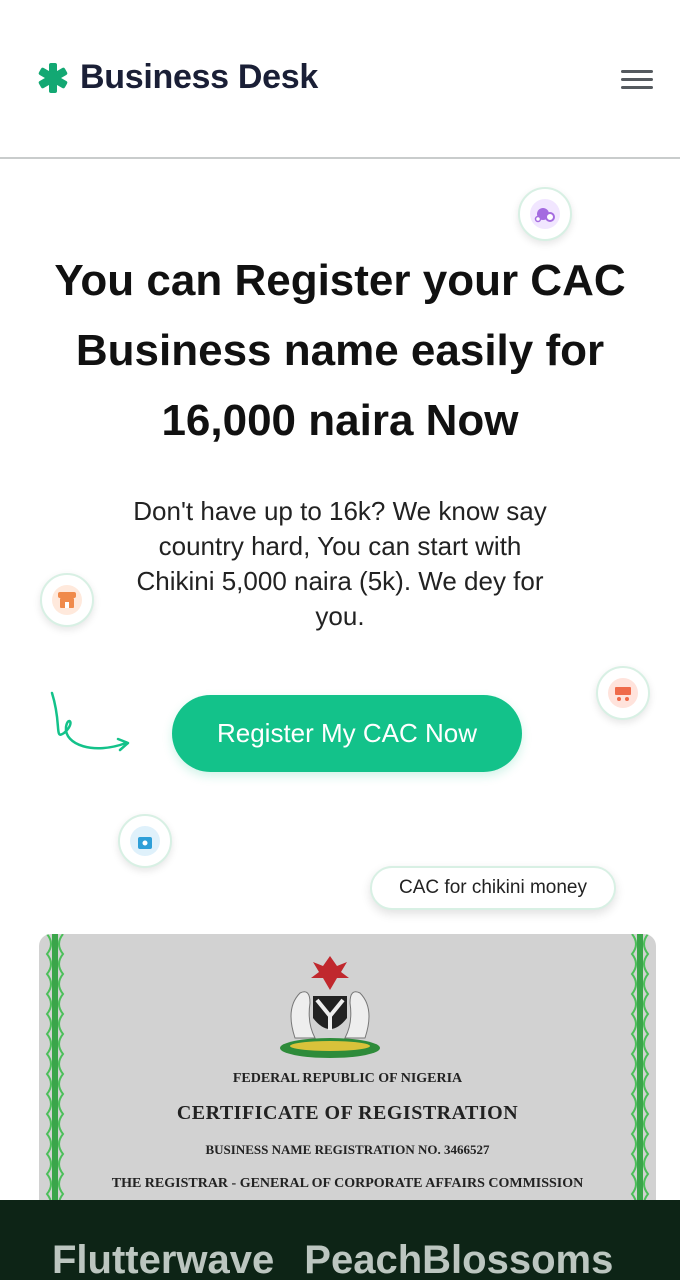 The width and height of the screenshot is (680, 1280). I want to click on certificate-country: FEDERAL REPUBLIC OF NIGERIA, so click(347, 1078).